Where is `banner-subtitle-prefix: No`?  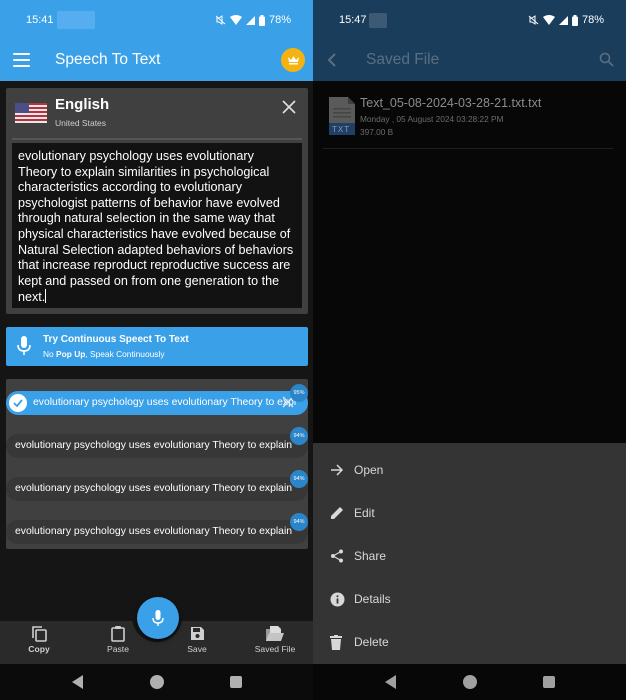 banner-subtitle-prefix: No is located at coordinates (50, 354).